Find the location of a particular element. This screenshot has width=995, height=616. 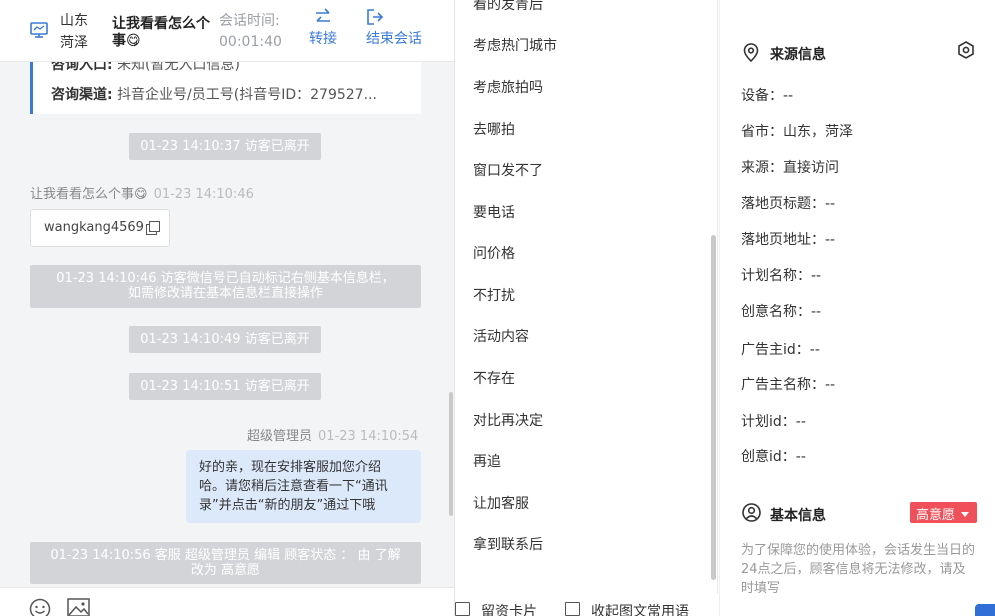

visitor-sender-name: 让我看看怎么个事😋 is located at coordinates (89, 194).